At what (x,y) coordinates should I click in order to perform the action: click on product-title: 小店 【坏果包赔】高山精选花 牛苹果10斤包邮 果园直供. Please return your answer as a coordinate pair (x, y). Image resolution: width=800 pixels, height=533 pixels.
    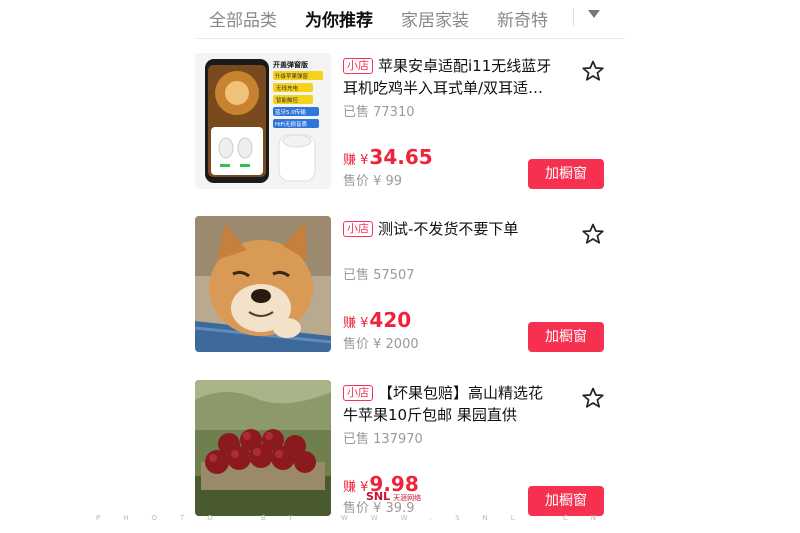
    Looking at the image, I should click on (460, 404).